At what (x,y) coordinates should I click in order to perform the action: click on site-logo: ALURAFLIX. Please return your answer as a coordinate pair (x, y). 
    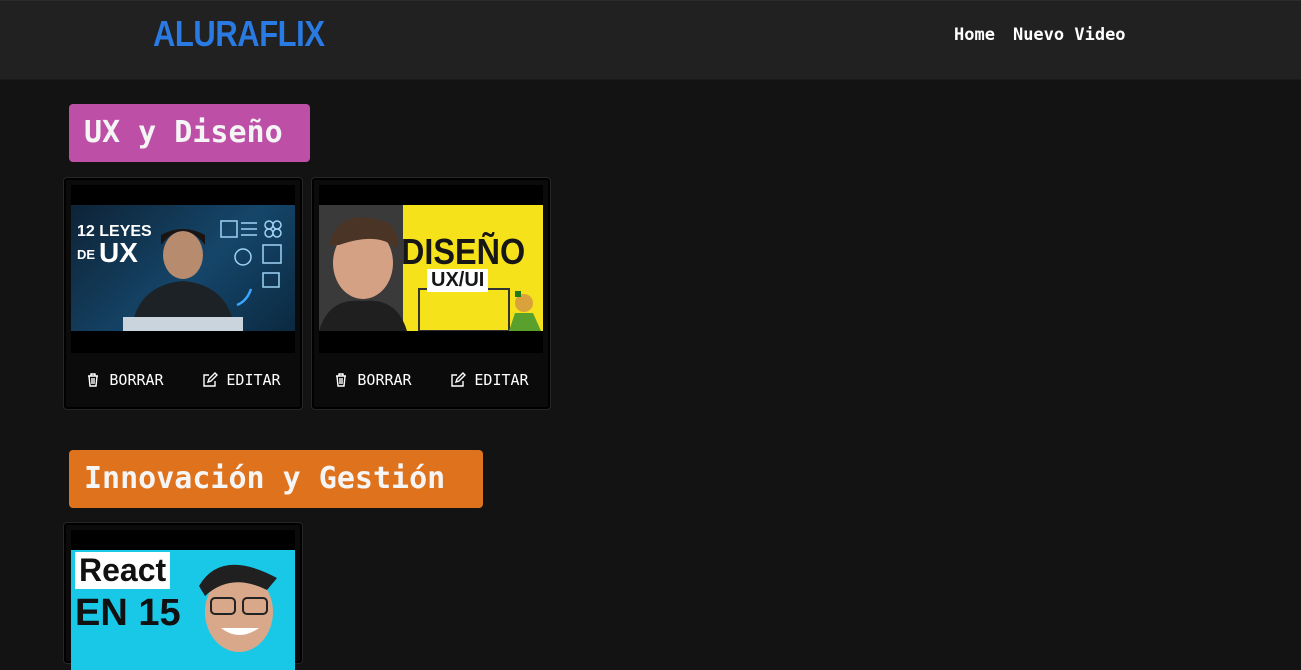
    Looking at the image, I should click on (239, 34).